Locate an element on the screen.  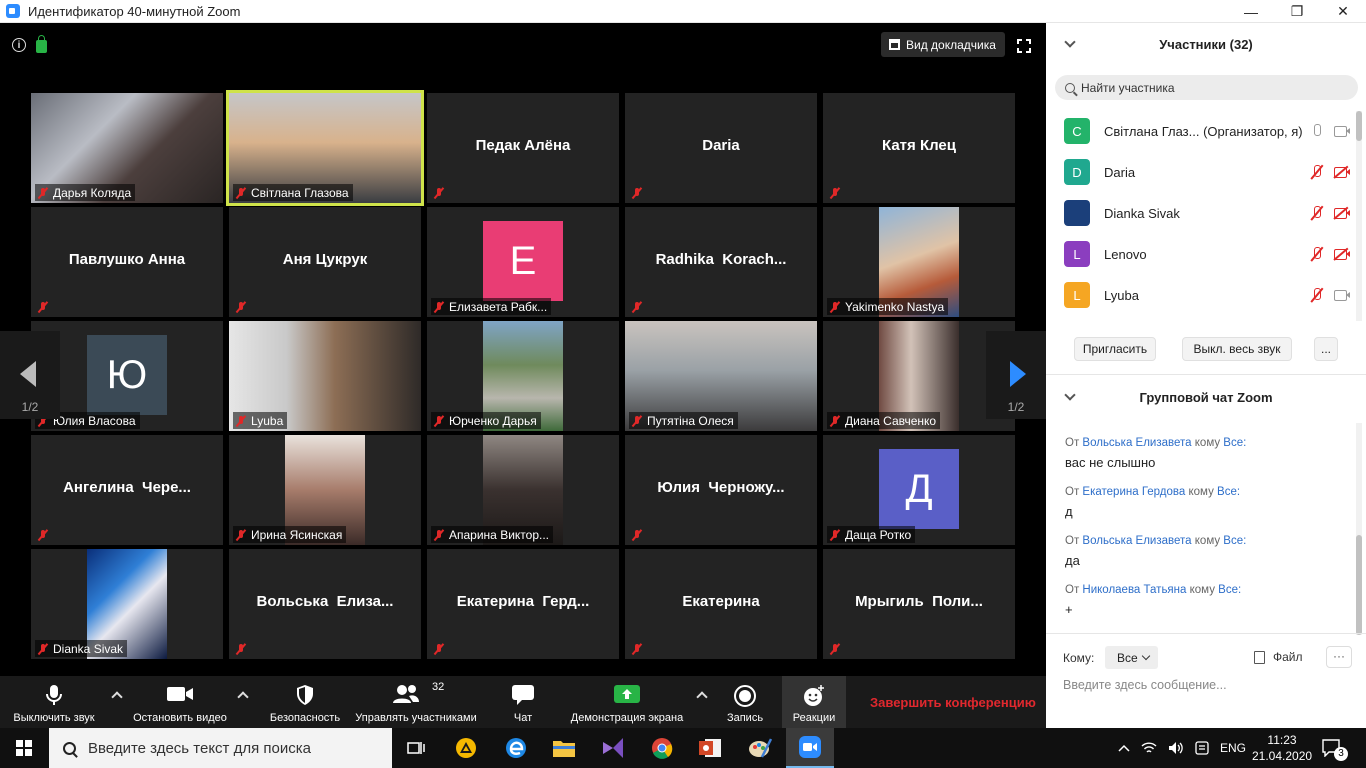
chat-button: Чат is located at coordinates (523, 702).